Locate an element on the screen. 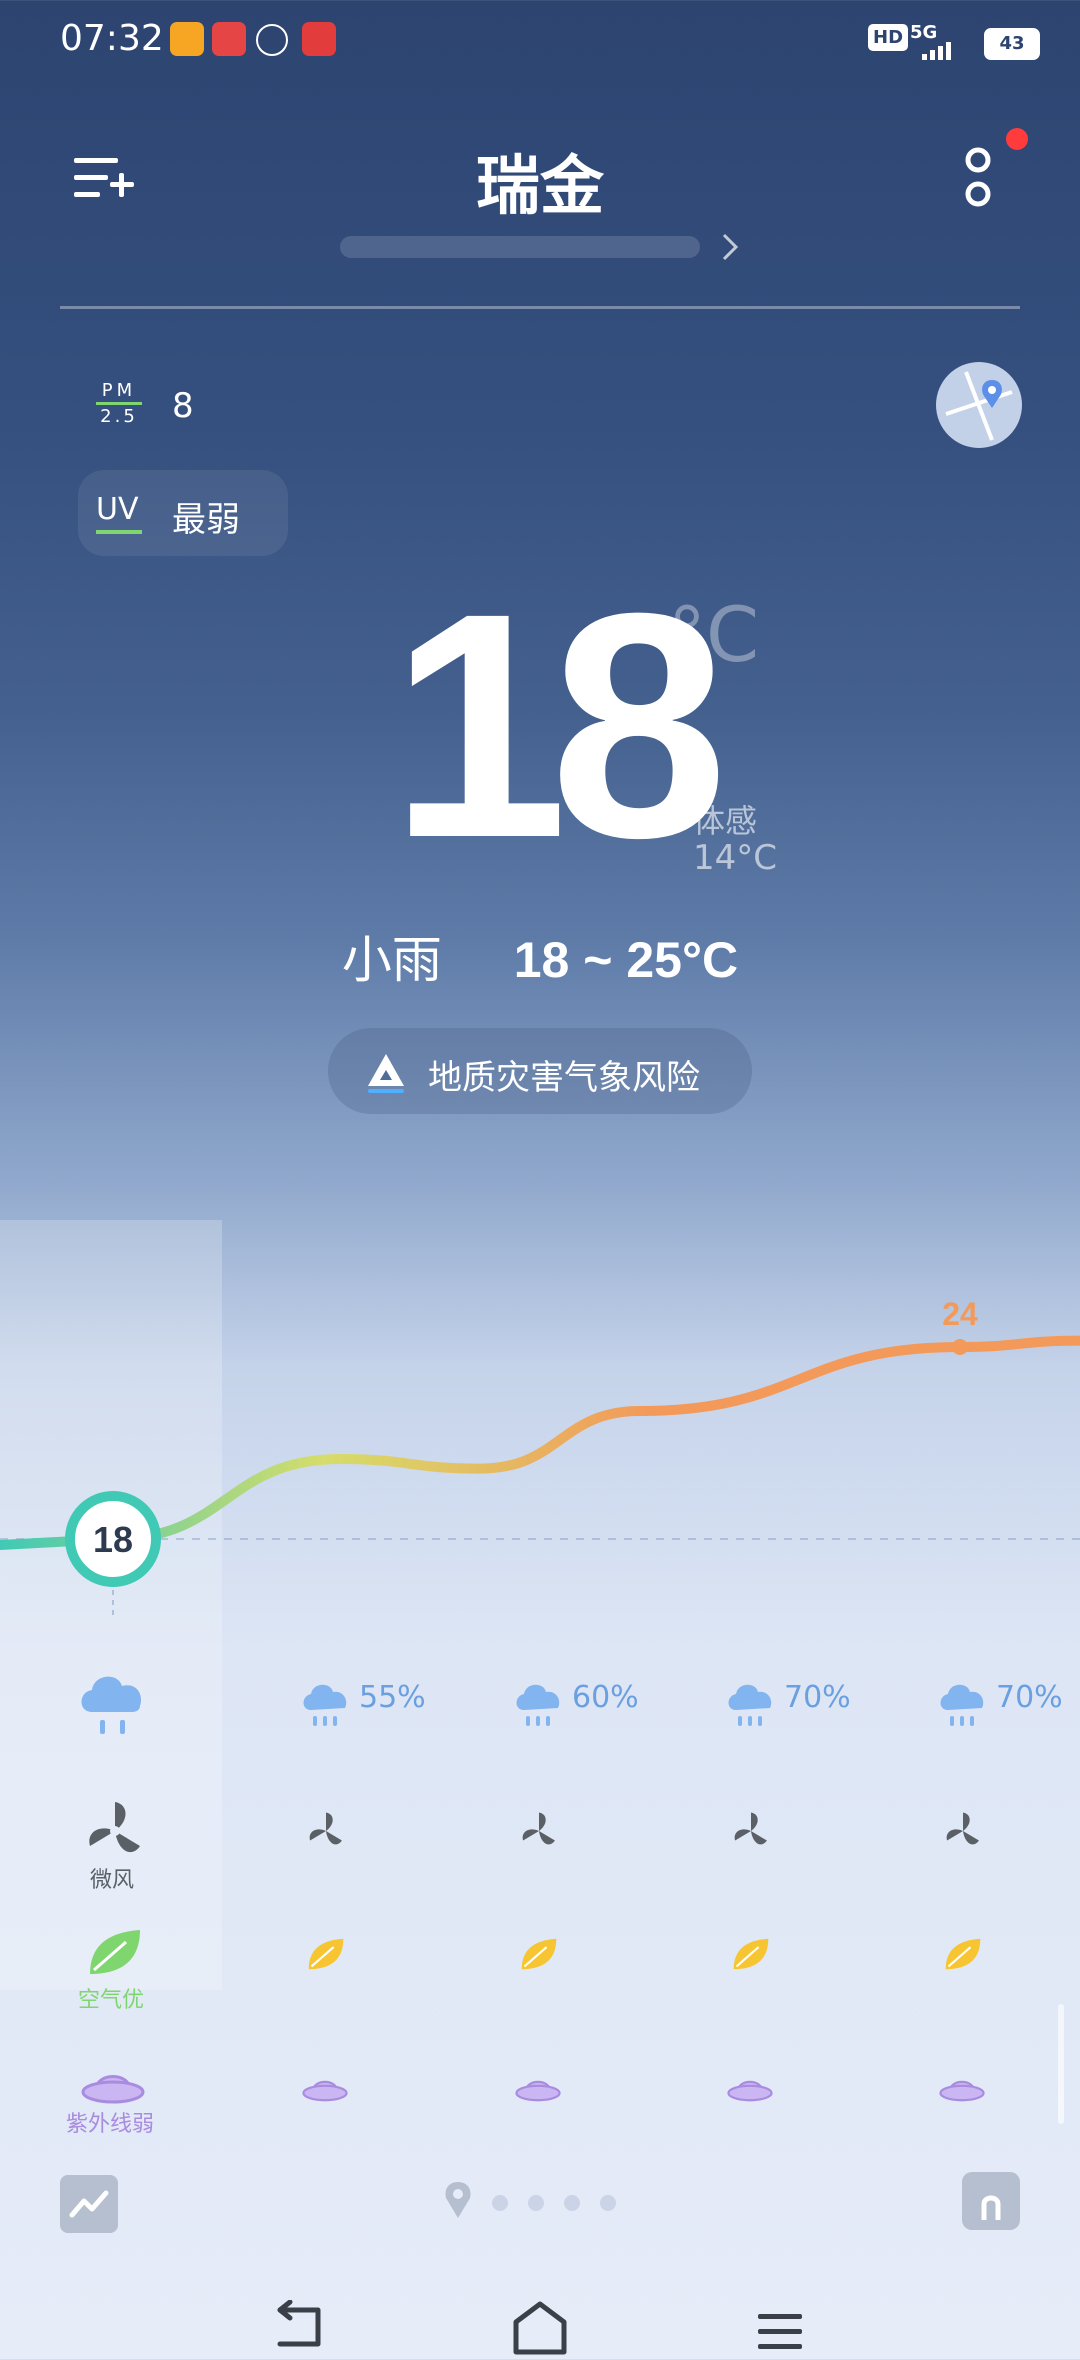 Image resolution: width=1080 pixels, height=2360 pixels. landslide-warning-icon is located at coordinates (386, 1073).